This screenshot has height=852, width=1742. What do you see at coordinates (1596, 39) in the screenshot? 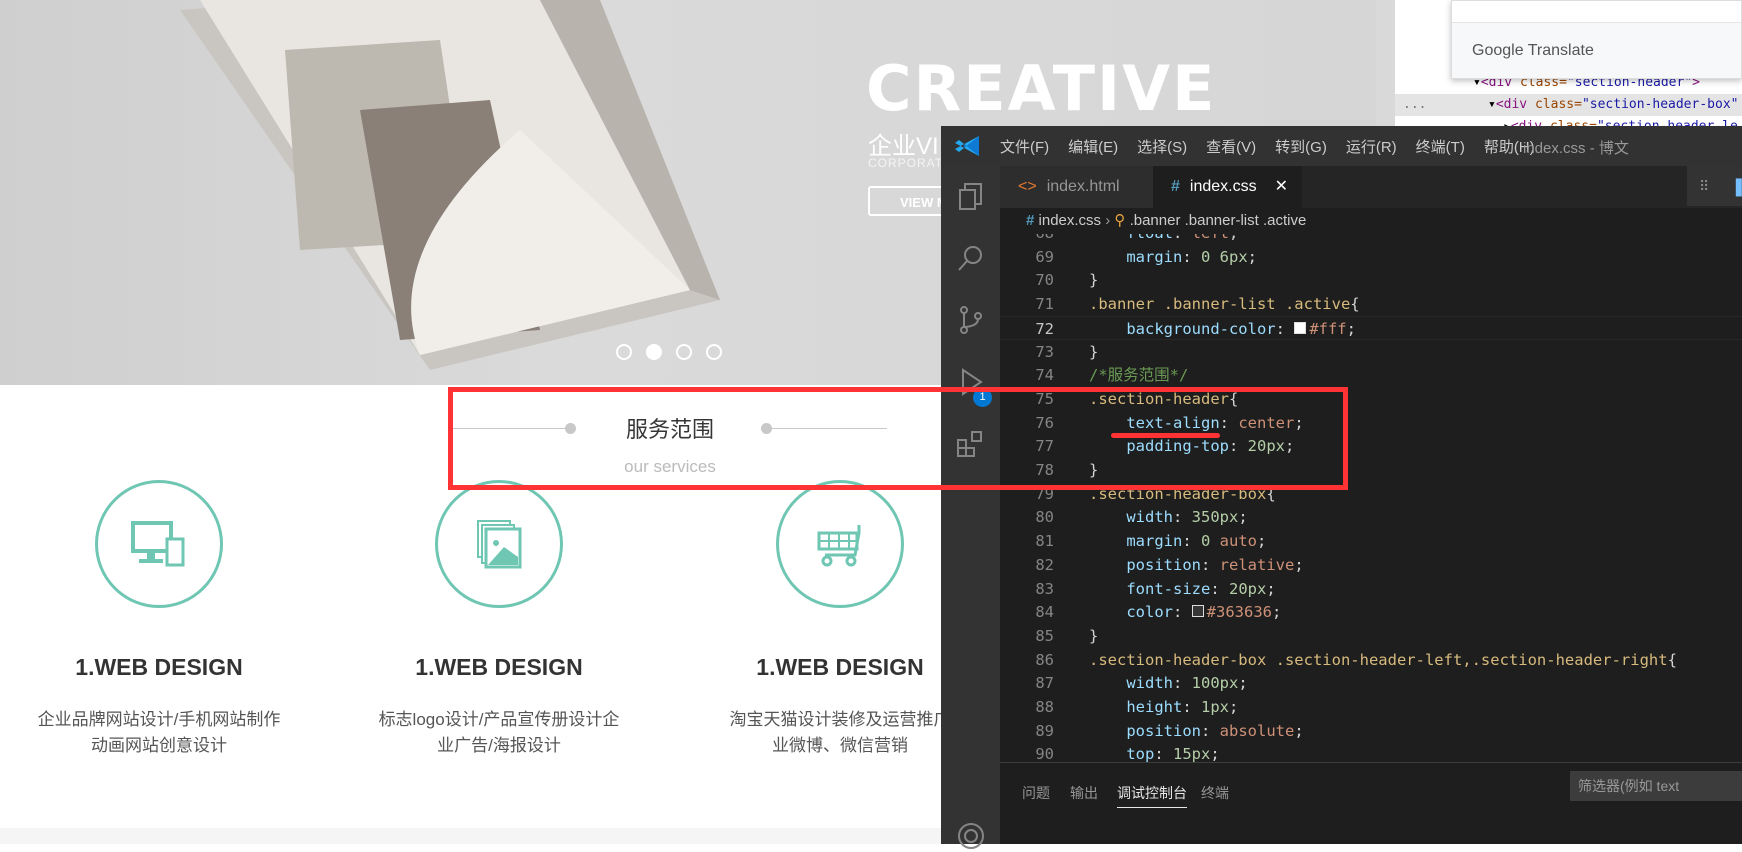
I see `google-translate-popup: Google Translate` at bounding box center [1596, 39].